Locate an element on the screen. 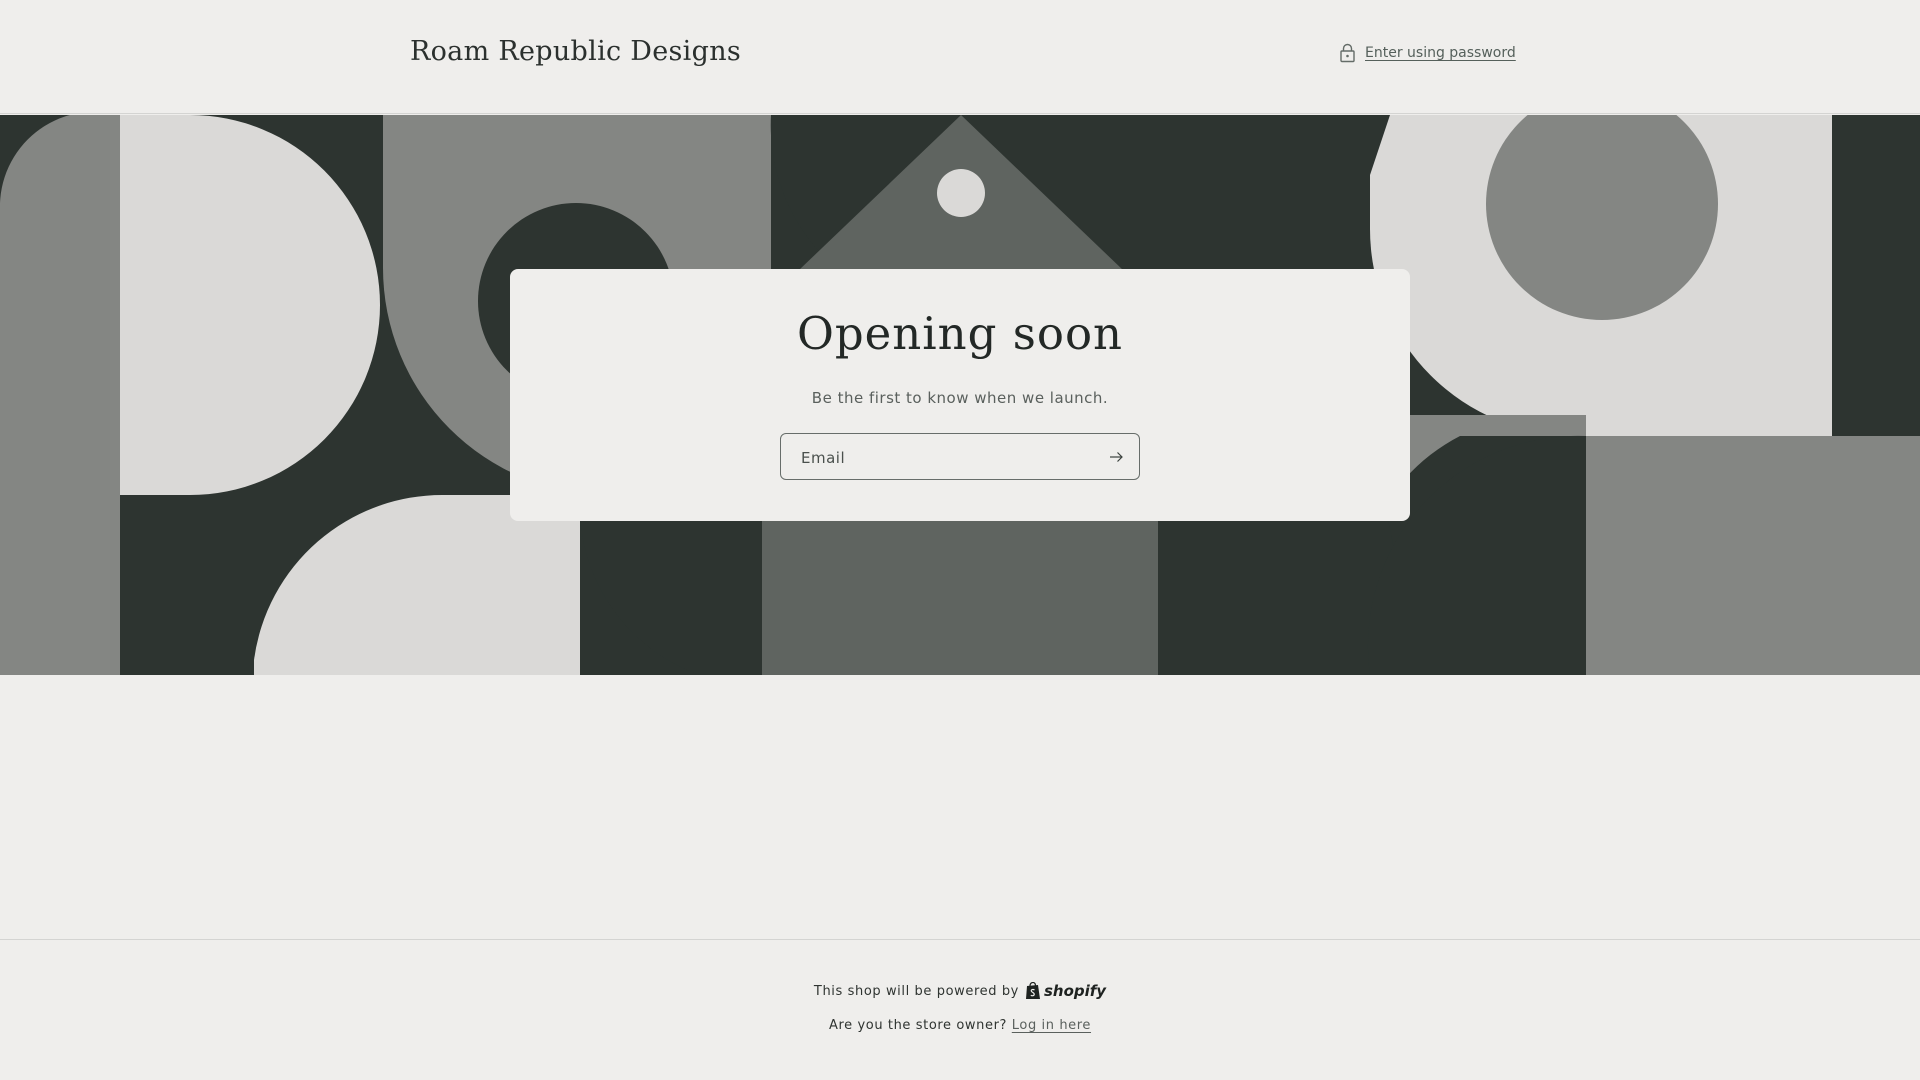 Image resolution: width=1920 pixels, height=1080 pixels. shopify-link: shopify is located at coordinates (1065, 991).